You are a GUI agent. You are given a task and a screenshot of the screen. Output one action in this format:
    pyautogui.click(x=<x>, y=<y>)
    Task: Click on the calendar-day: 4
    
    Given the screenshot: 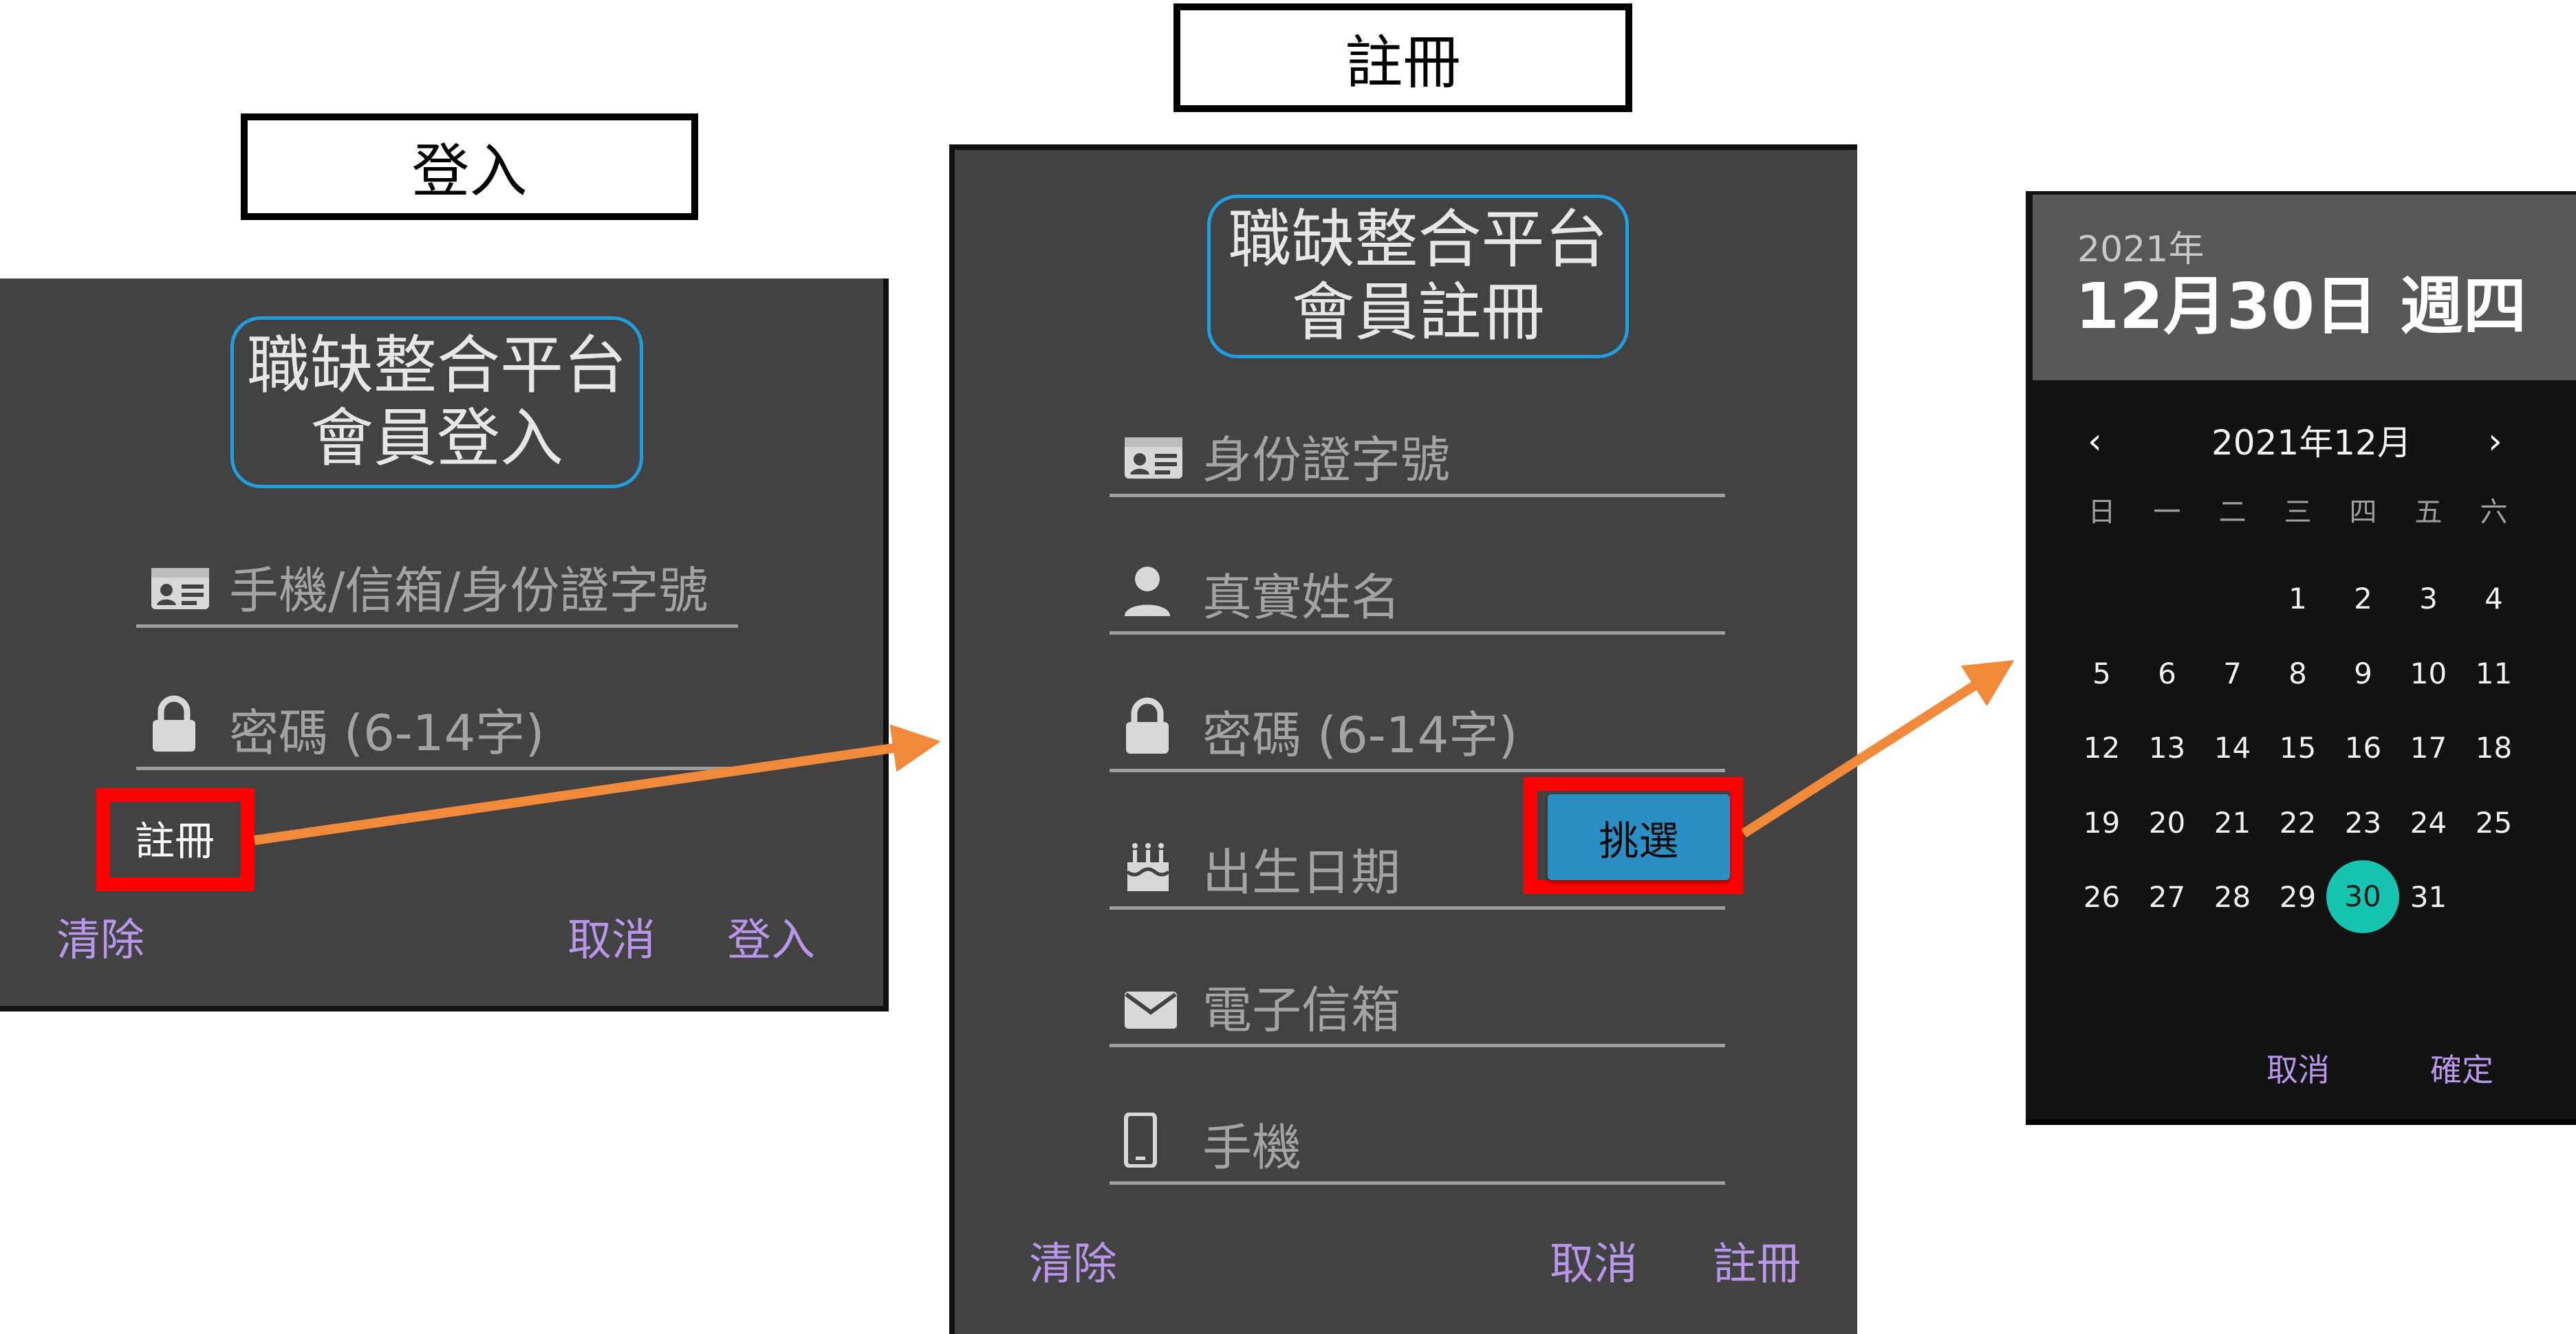 What is the action you would take?
    pyautogui.click(x=2493, y=598)
    